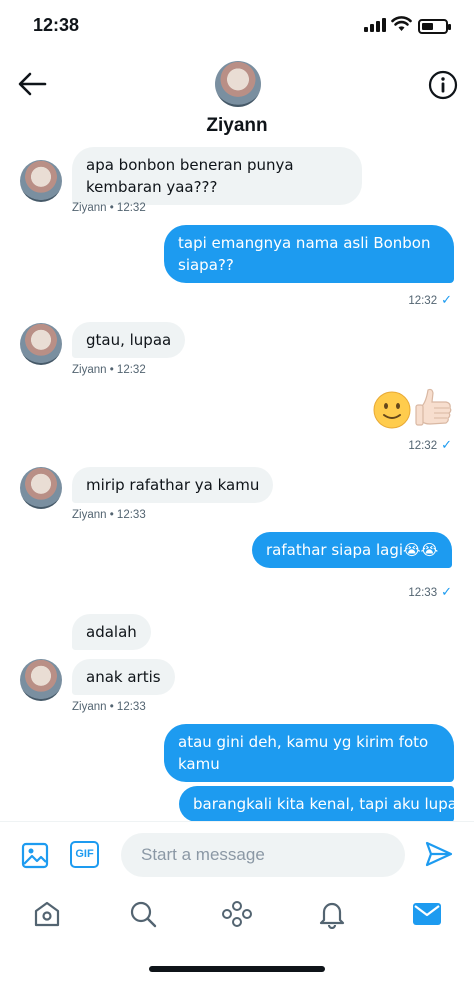  Describe the element at coordinates (152, 187) in the screenshot. I see `message-text: kembaran yaa???` at that location.